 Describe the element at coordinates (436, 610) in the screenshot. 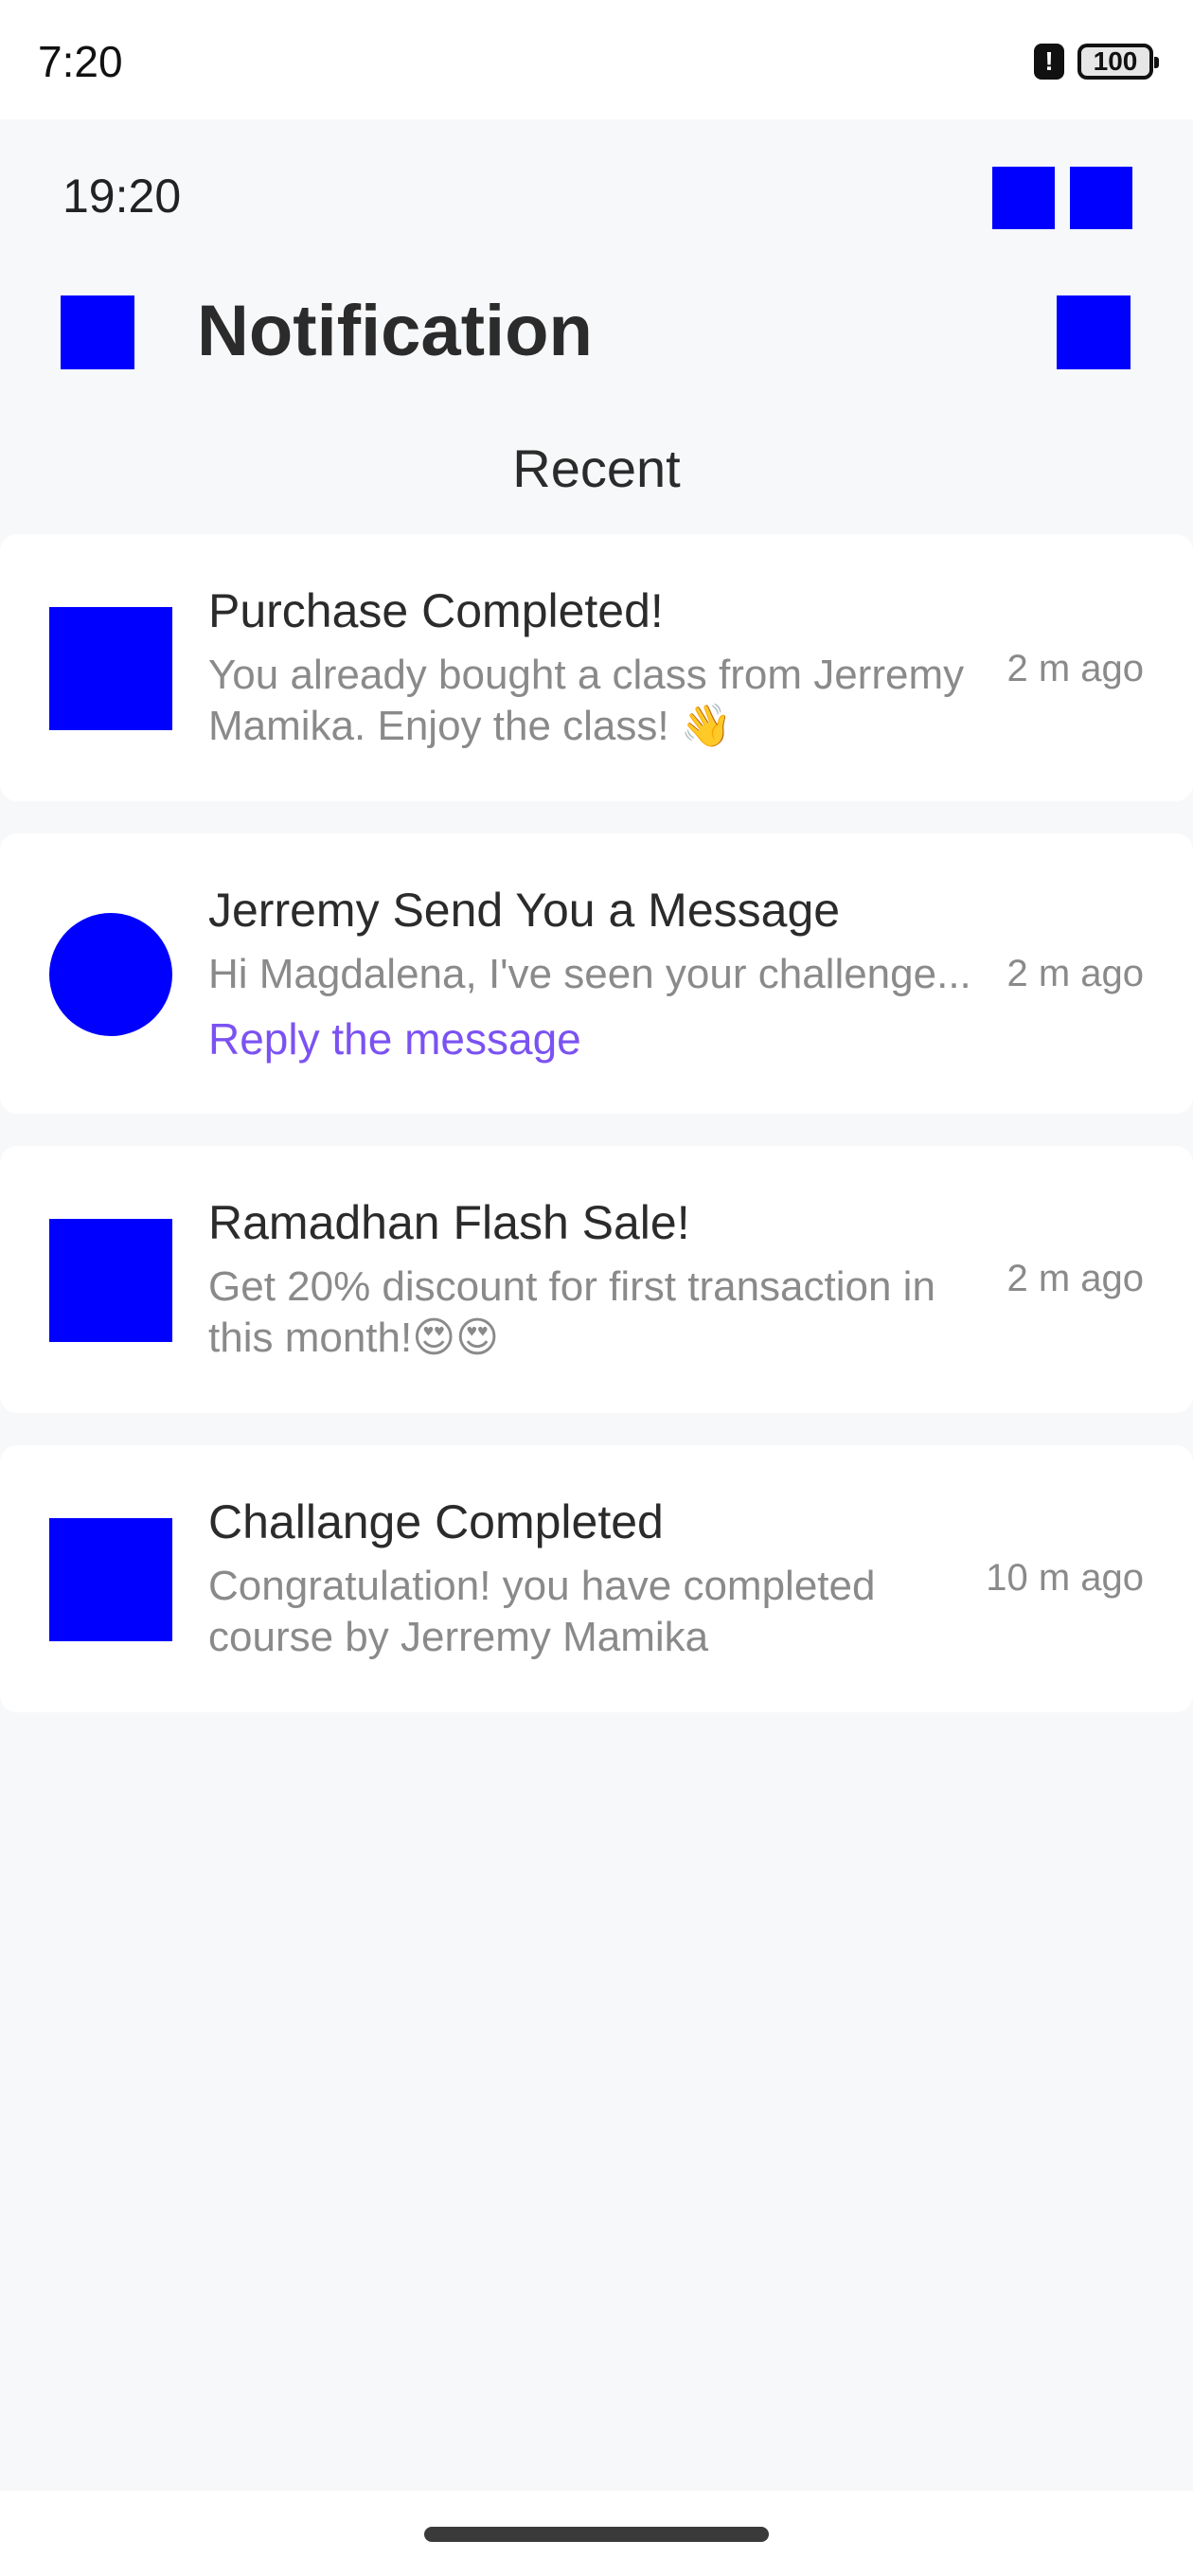

I see `notification-title: Purchase Completed!` at that location.